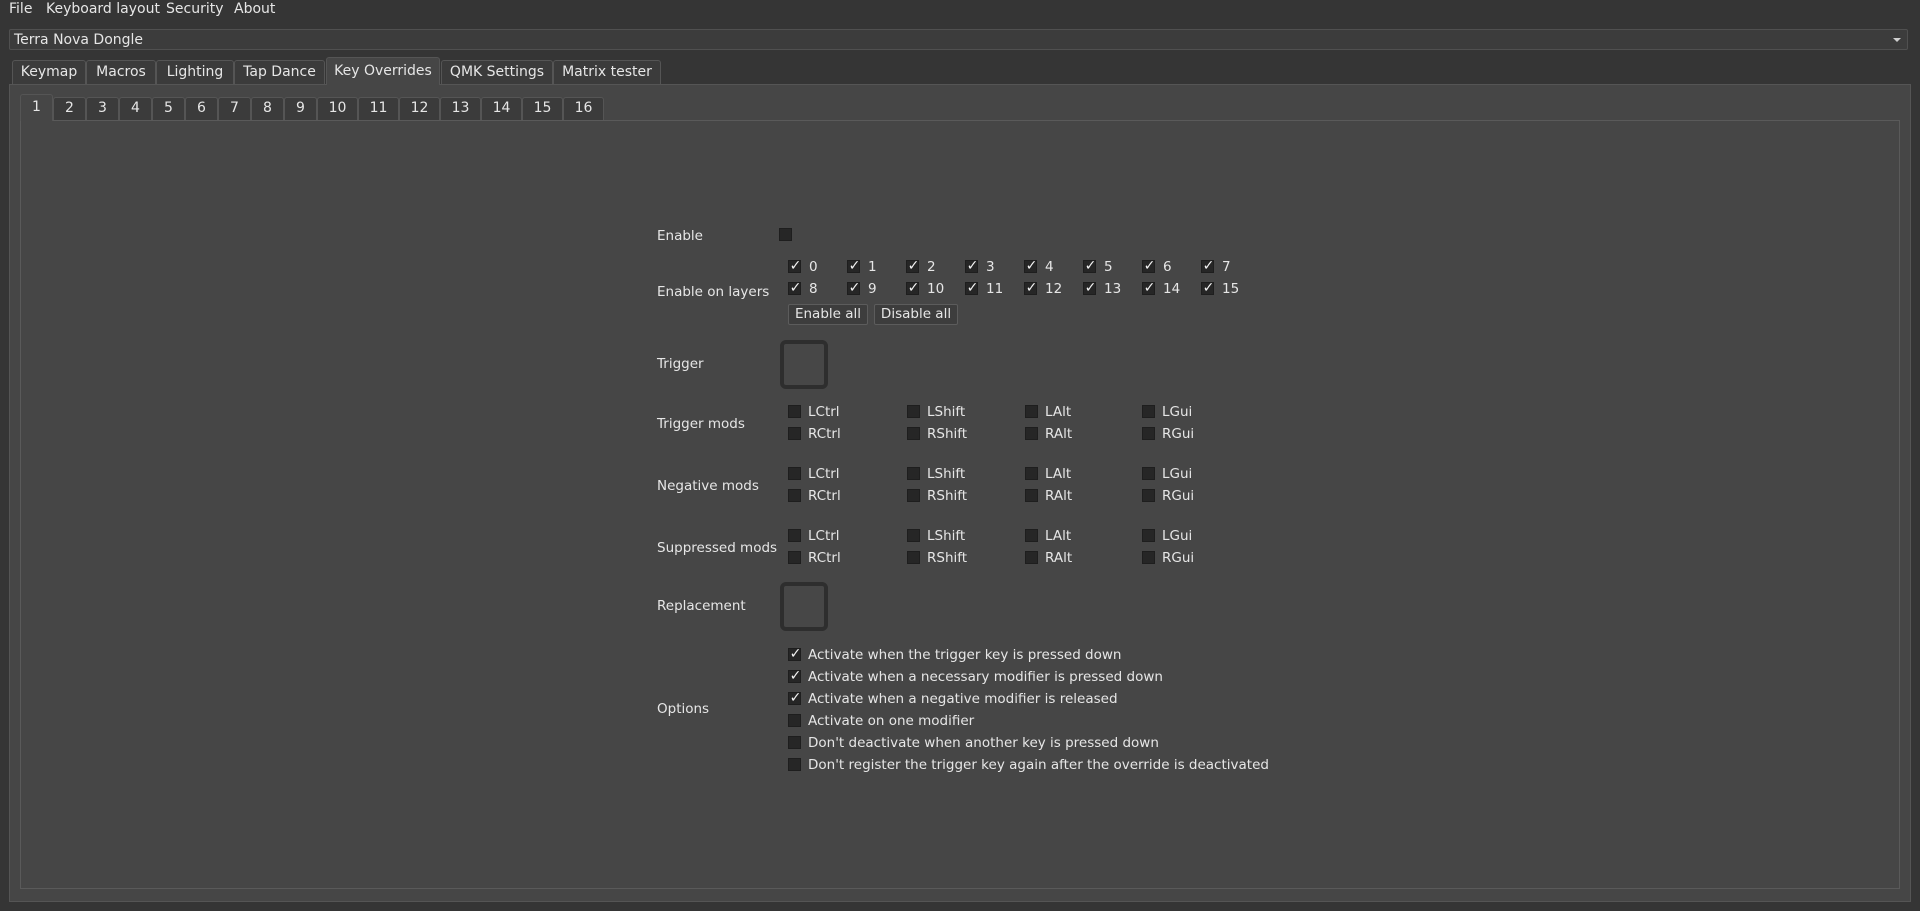  I want to click on override-tab-8: 8, so click(267, 108).